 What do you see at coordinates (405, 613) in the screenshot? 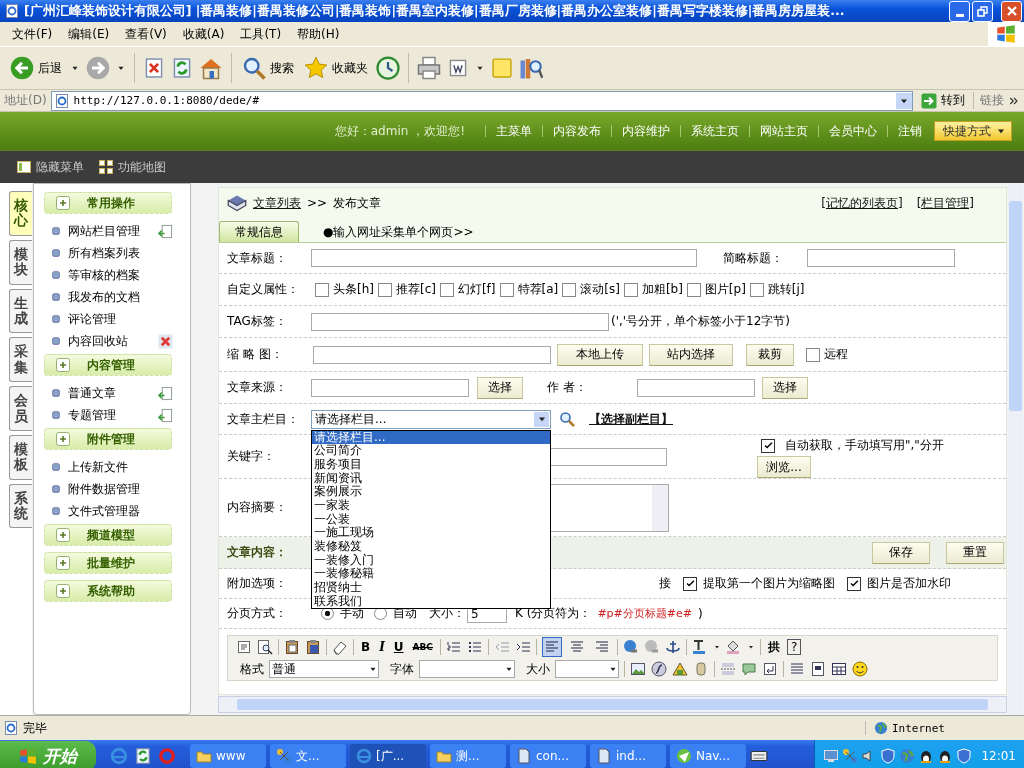
I see `radio-label: 自动` at bounding box center [405, 613].